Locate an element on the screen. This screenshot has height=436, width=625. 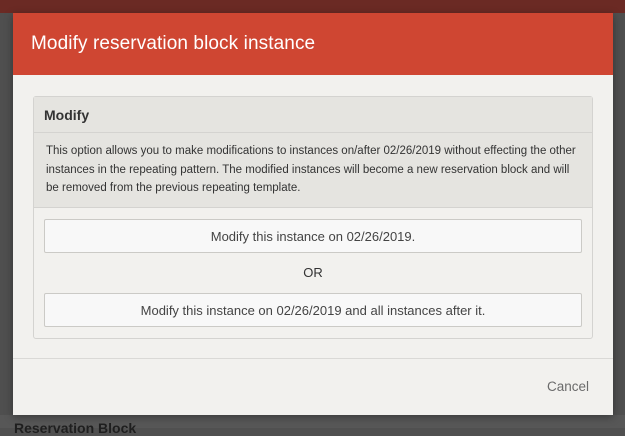
background-top-bar is located at coordinates (312, 6).